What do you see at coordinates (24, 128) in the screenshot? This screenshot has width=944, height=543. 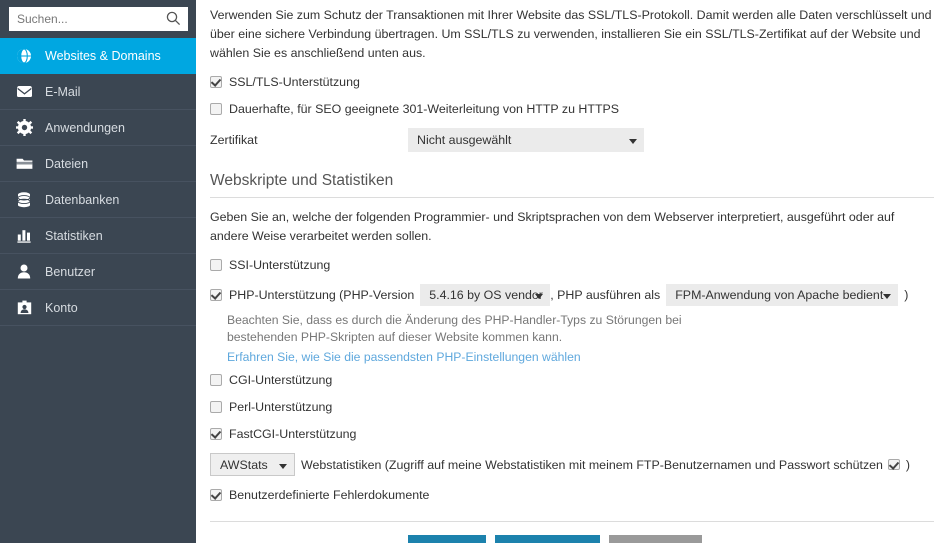 I see `gear-icon` at bounding box center [24, 128].